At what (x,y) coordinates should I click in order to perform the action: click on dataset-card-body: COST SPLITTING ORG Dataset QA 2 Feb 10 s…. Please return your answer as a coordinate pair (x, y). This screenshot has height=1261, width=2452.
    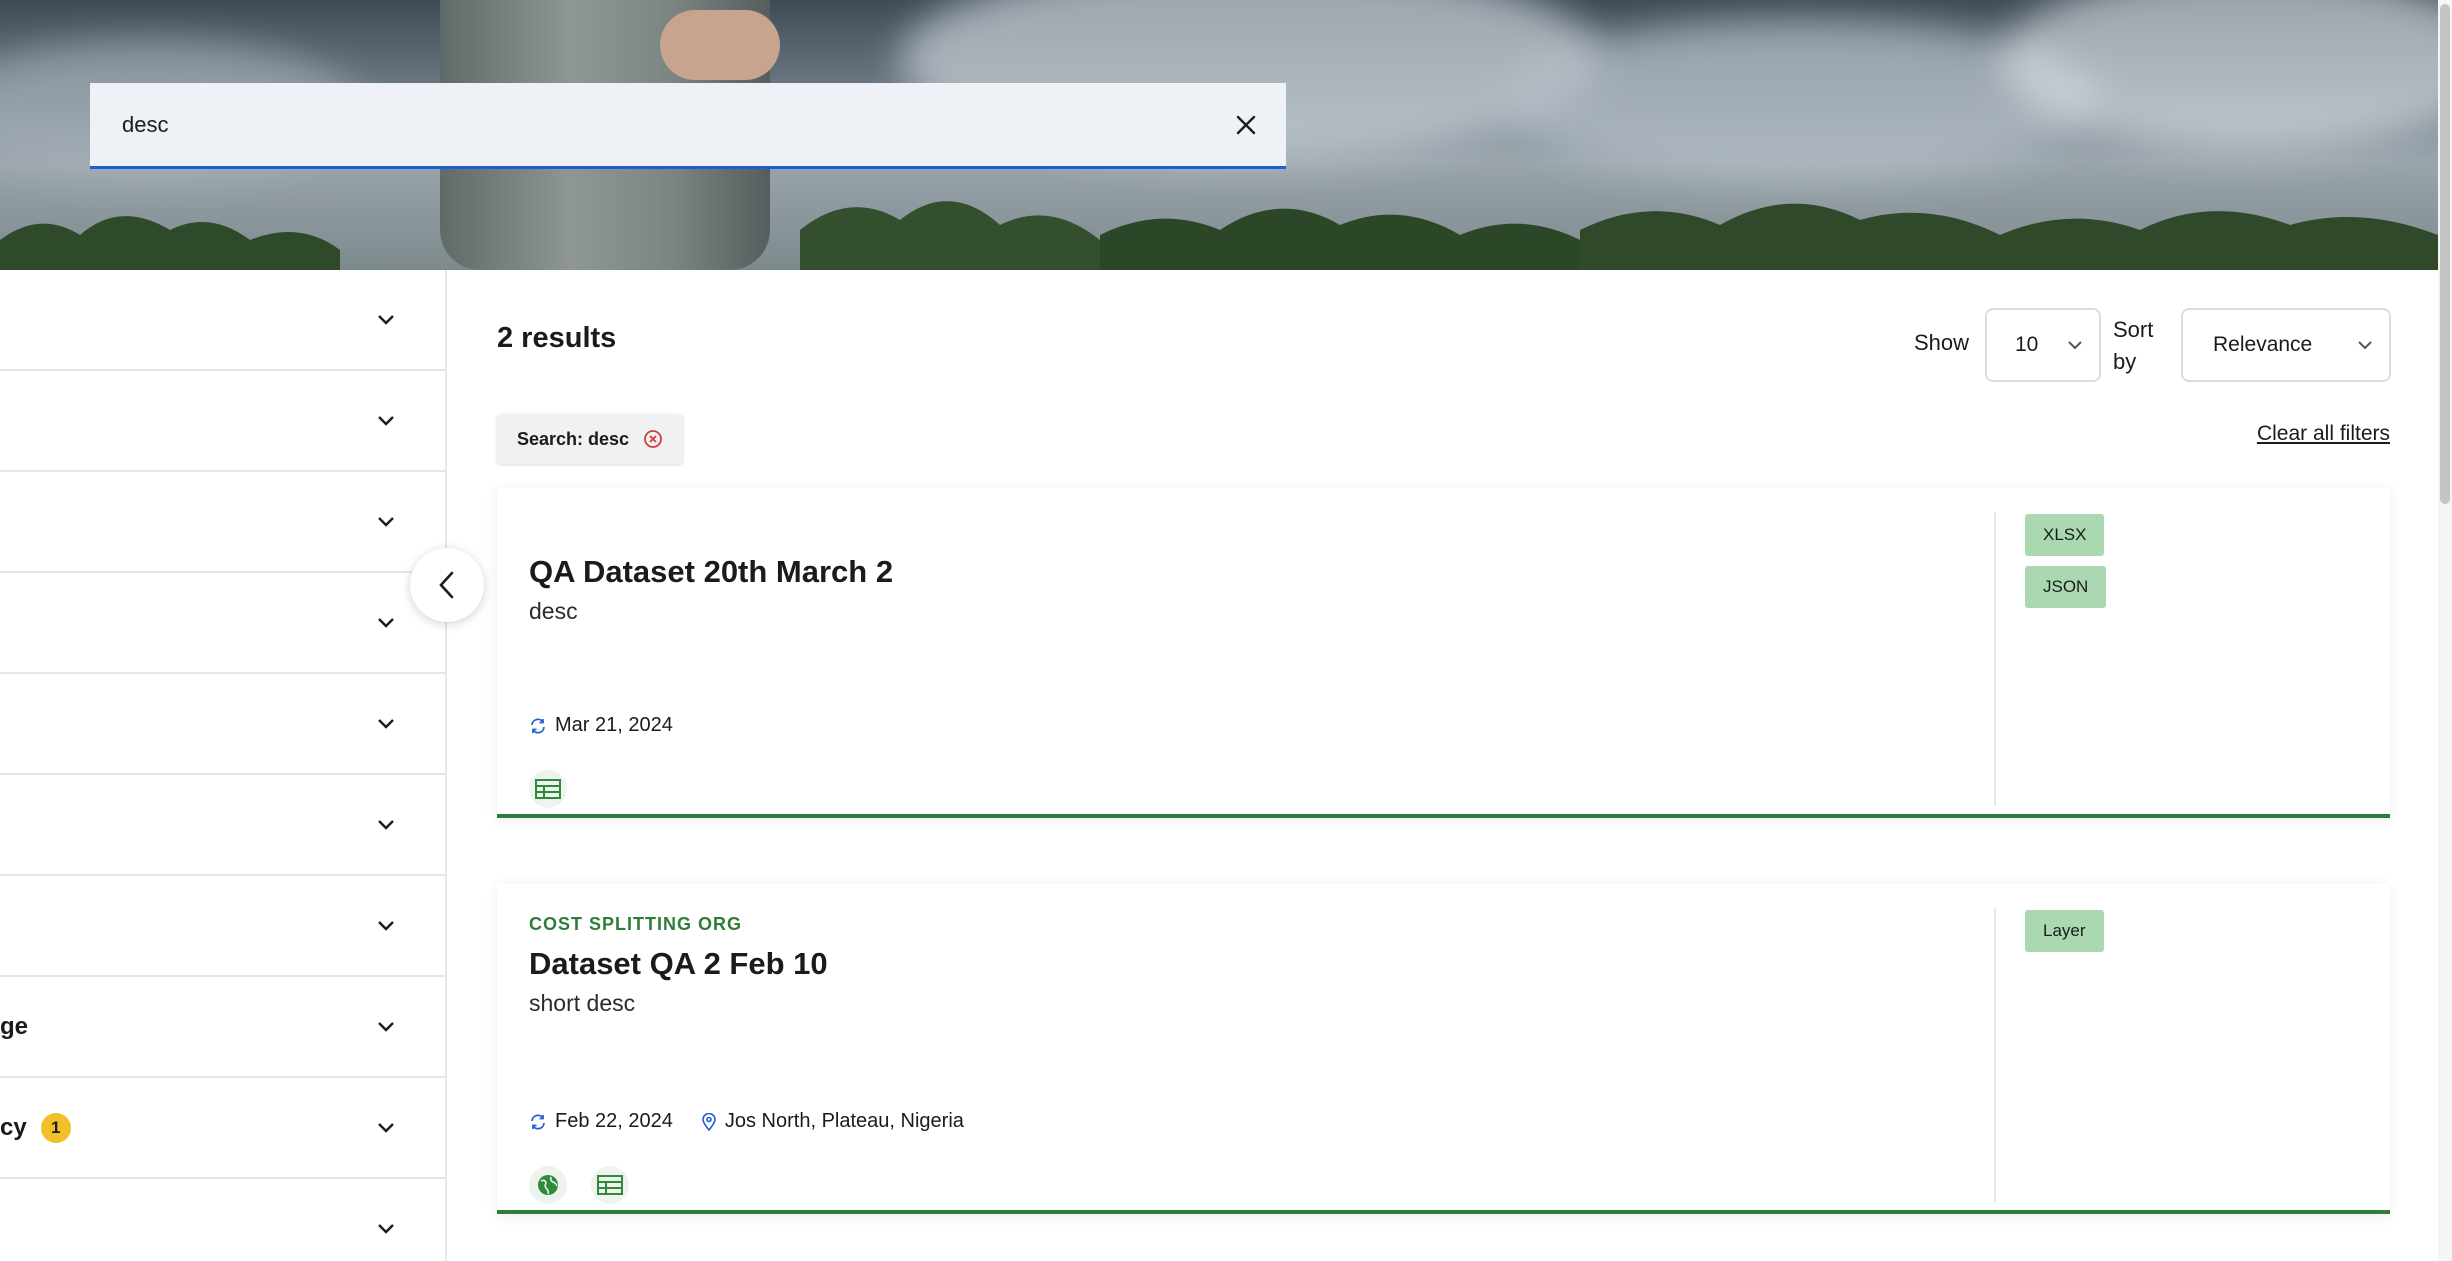
    Looking at the image, I should click on (1229, 1047).